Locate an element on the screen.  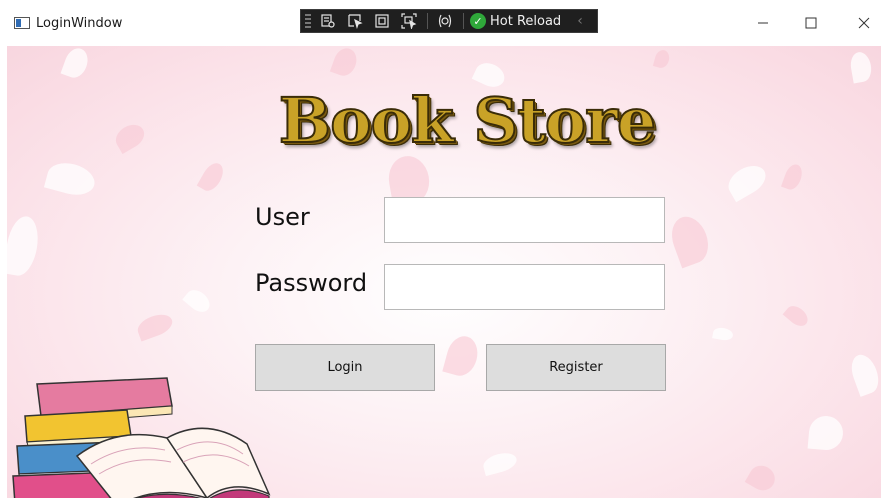
register-button: Register is located at coordinates (576, 367).